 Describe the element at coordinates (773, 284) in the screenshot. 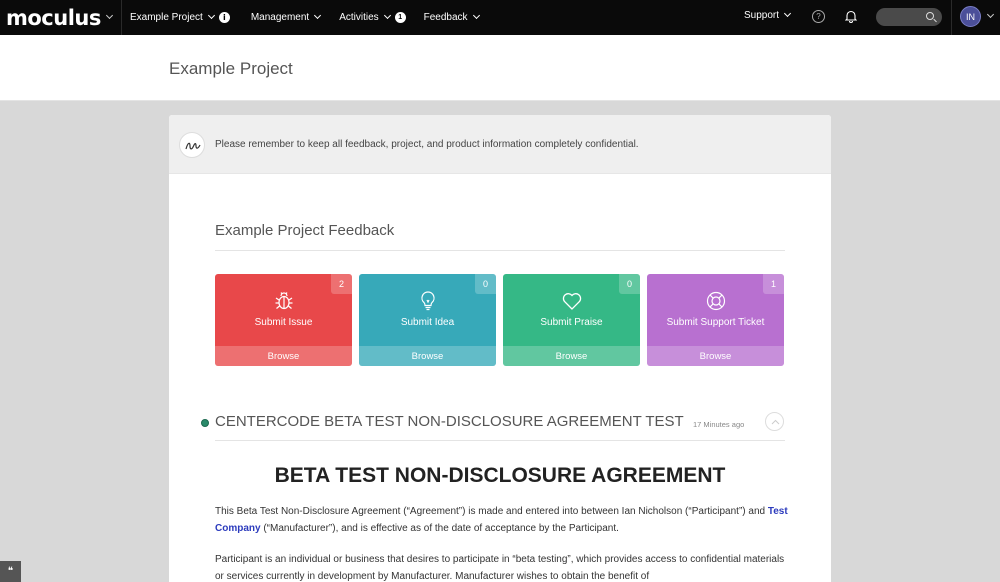

I see `support-count-badge: 1` at that location.